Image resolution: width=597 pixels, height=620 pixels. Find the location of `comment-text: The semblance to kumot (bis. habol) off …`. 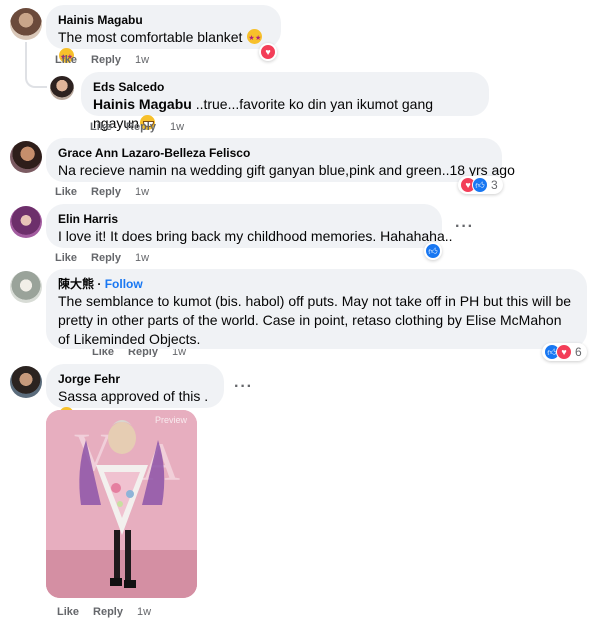

comment-text: The semblance to kumot (bis. habol) off … is located at coordinates (315, 320).